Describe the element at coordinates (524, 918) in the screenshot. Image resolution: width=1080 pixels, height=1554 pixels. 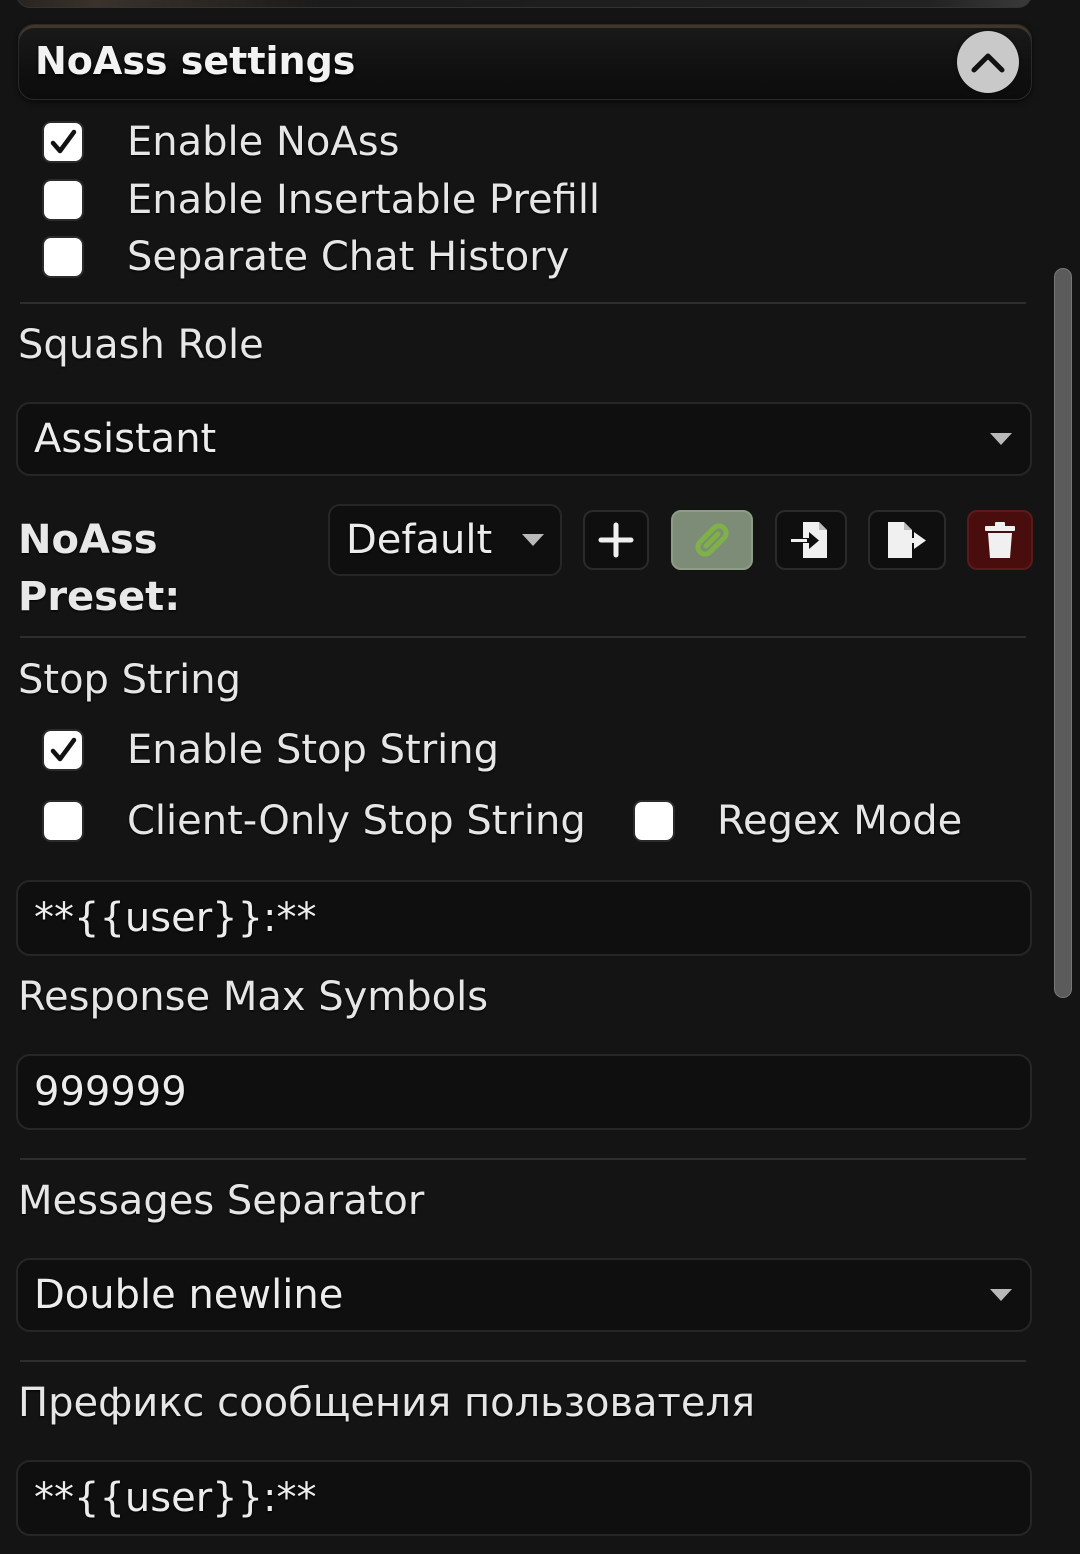
I see `stop-string-input: **{{user}}:**` at that location.